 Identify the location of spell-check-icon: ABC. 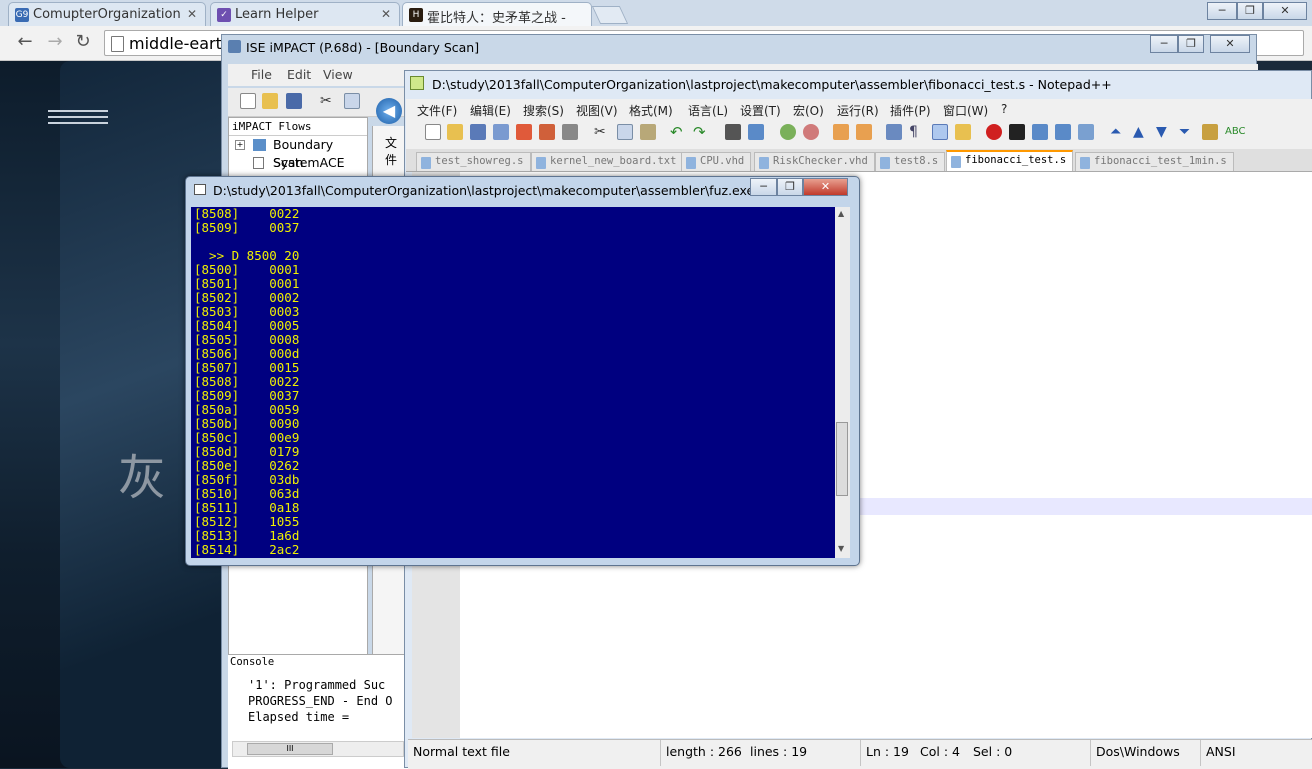
(1235, 132).